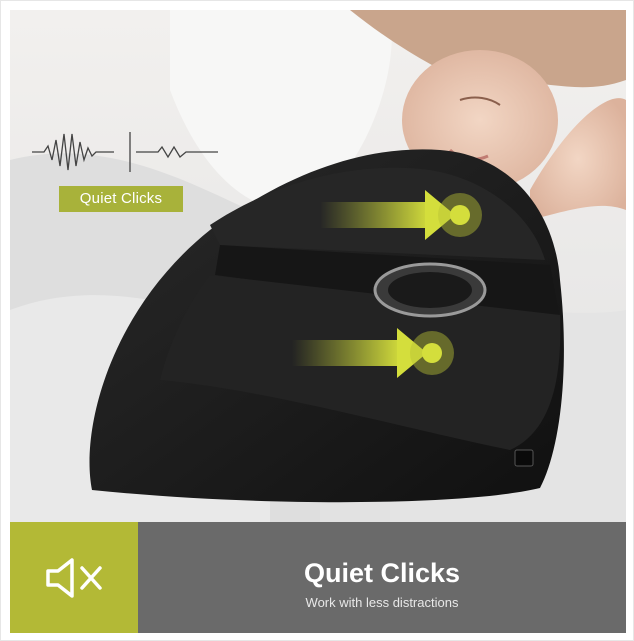 Image resolution: width=634 pixels, height=641 pixels. I want to click on feature-icon-box, so click(74, 577).